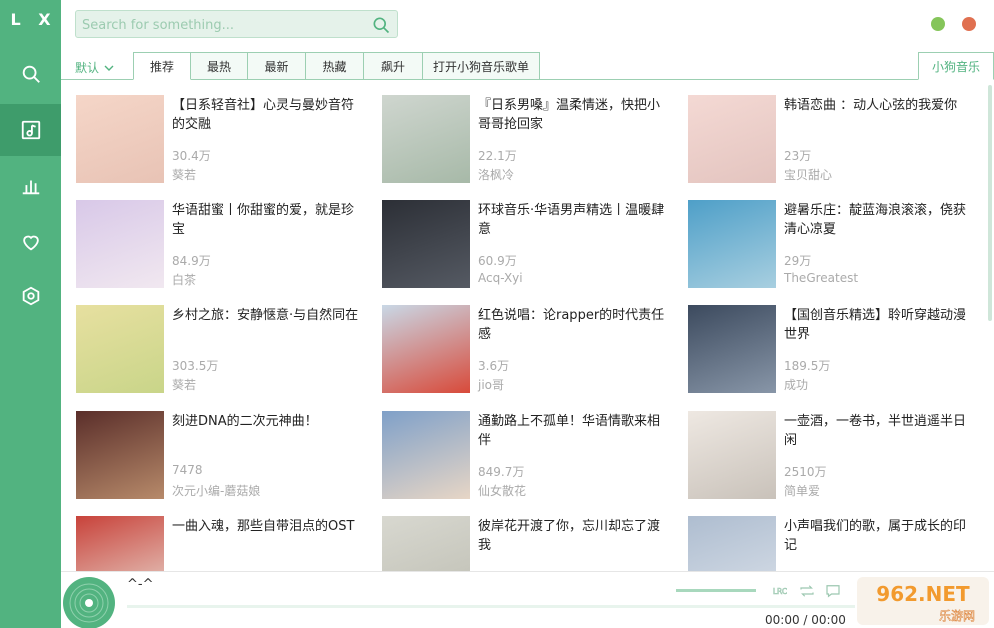  Describe the element at coordinates (821, 278) in the screenshot. I see `playlist-author: TheGreatest` at that location.